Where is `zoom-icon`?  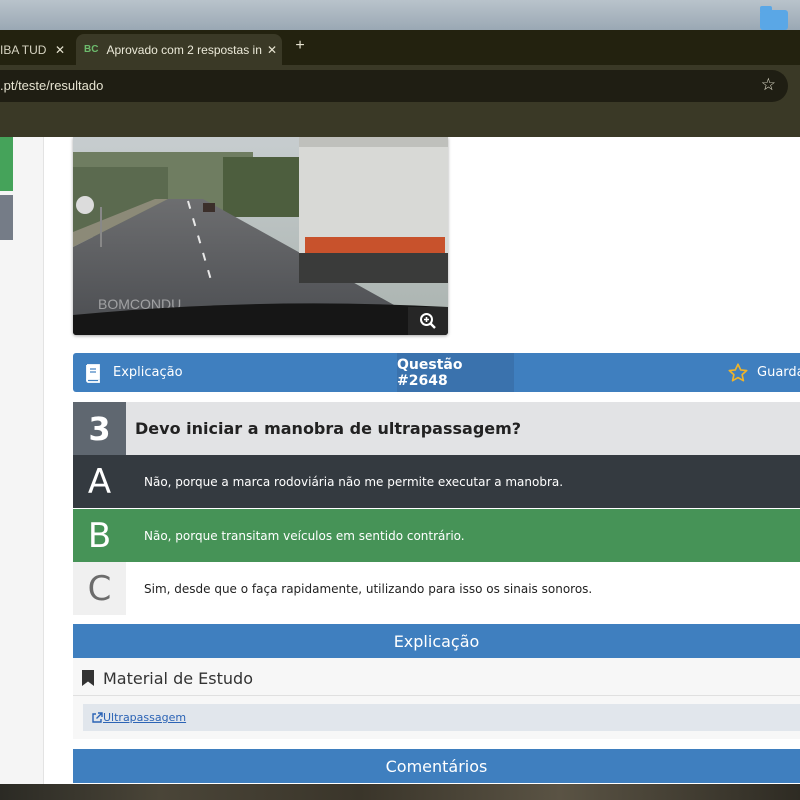 zoom-icon is located at coordinates (428, 321).